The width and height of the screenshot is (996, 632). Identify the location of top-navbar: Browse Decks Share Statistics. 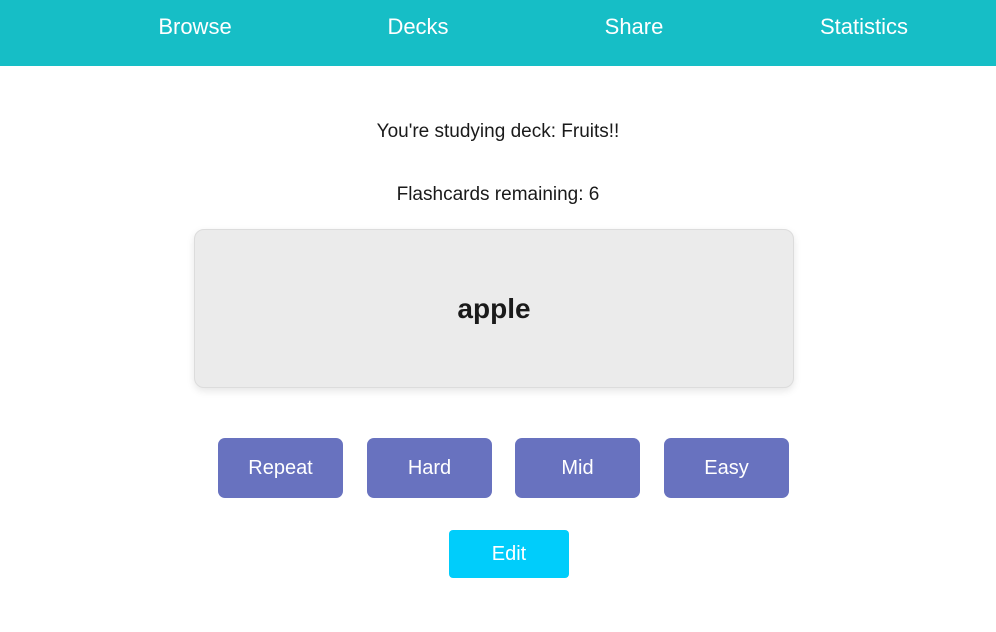
(498, 33).